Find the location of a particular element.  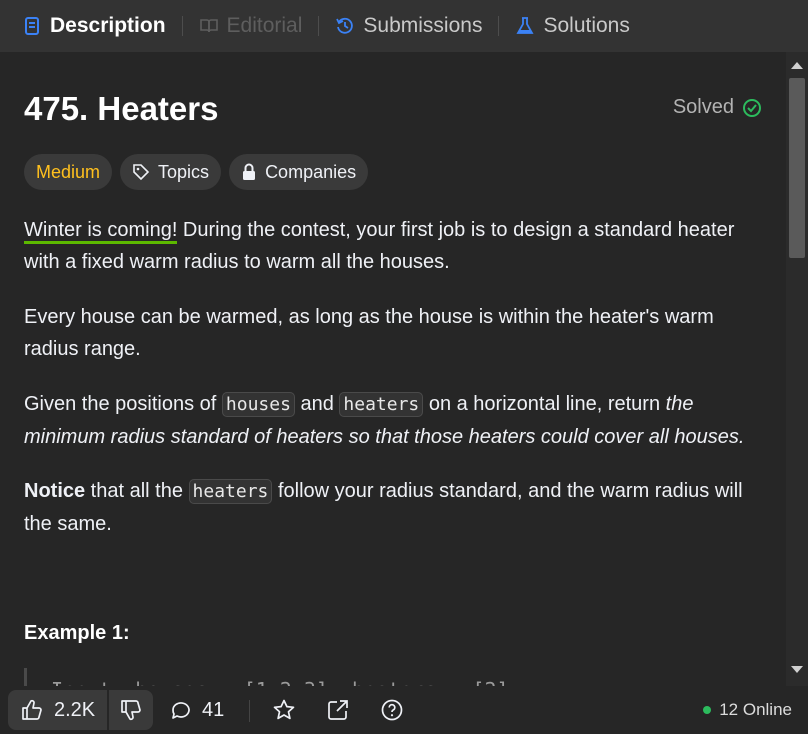

tab-solutions-label: Solutions is located at coordinates (586, 25).